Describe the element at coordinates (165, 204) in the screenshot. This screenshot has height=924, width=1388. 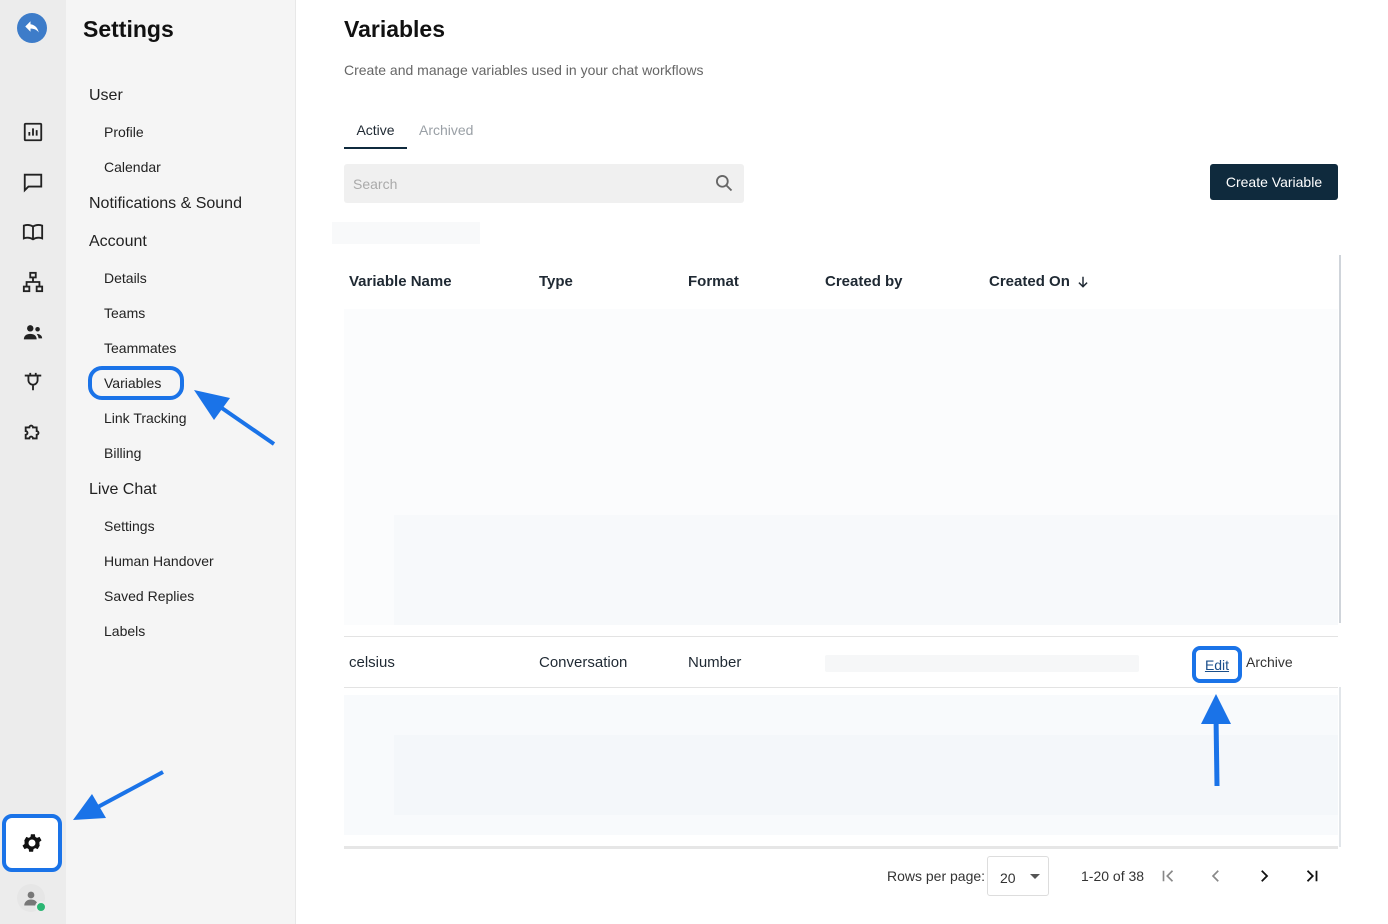
I see `nav-group-notifications: Notifications & Sound` at that location.